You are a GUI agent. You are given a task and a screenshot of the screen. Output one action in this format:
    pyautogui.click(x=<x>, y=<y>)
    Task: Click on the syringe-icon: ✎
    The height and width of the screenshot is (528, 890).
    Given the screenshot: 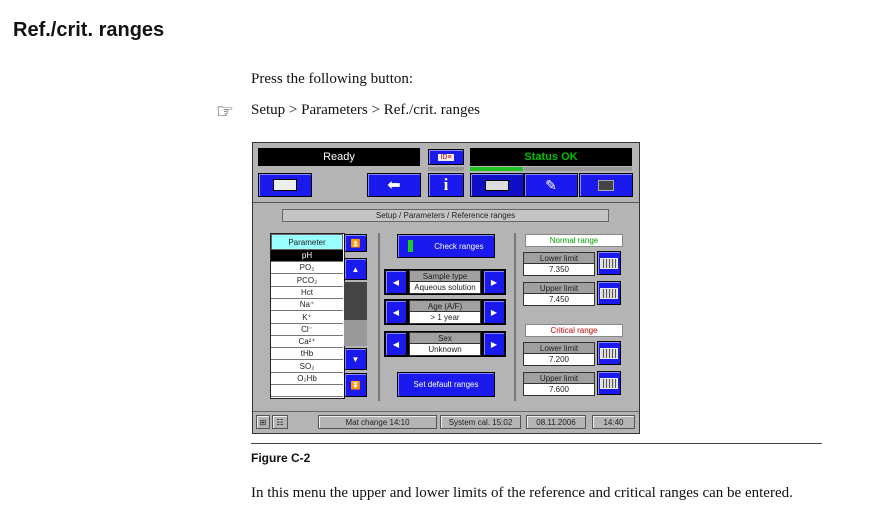 What is the action you would take?
    pyautogui.click(x=551, y=184)
    